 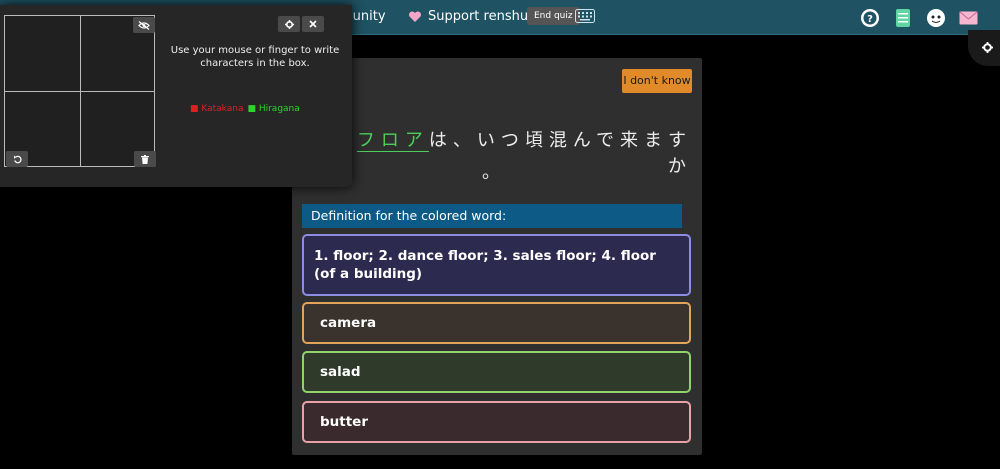 I want to click on side-settings-tab, so click(x=984, y=48).